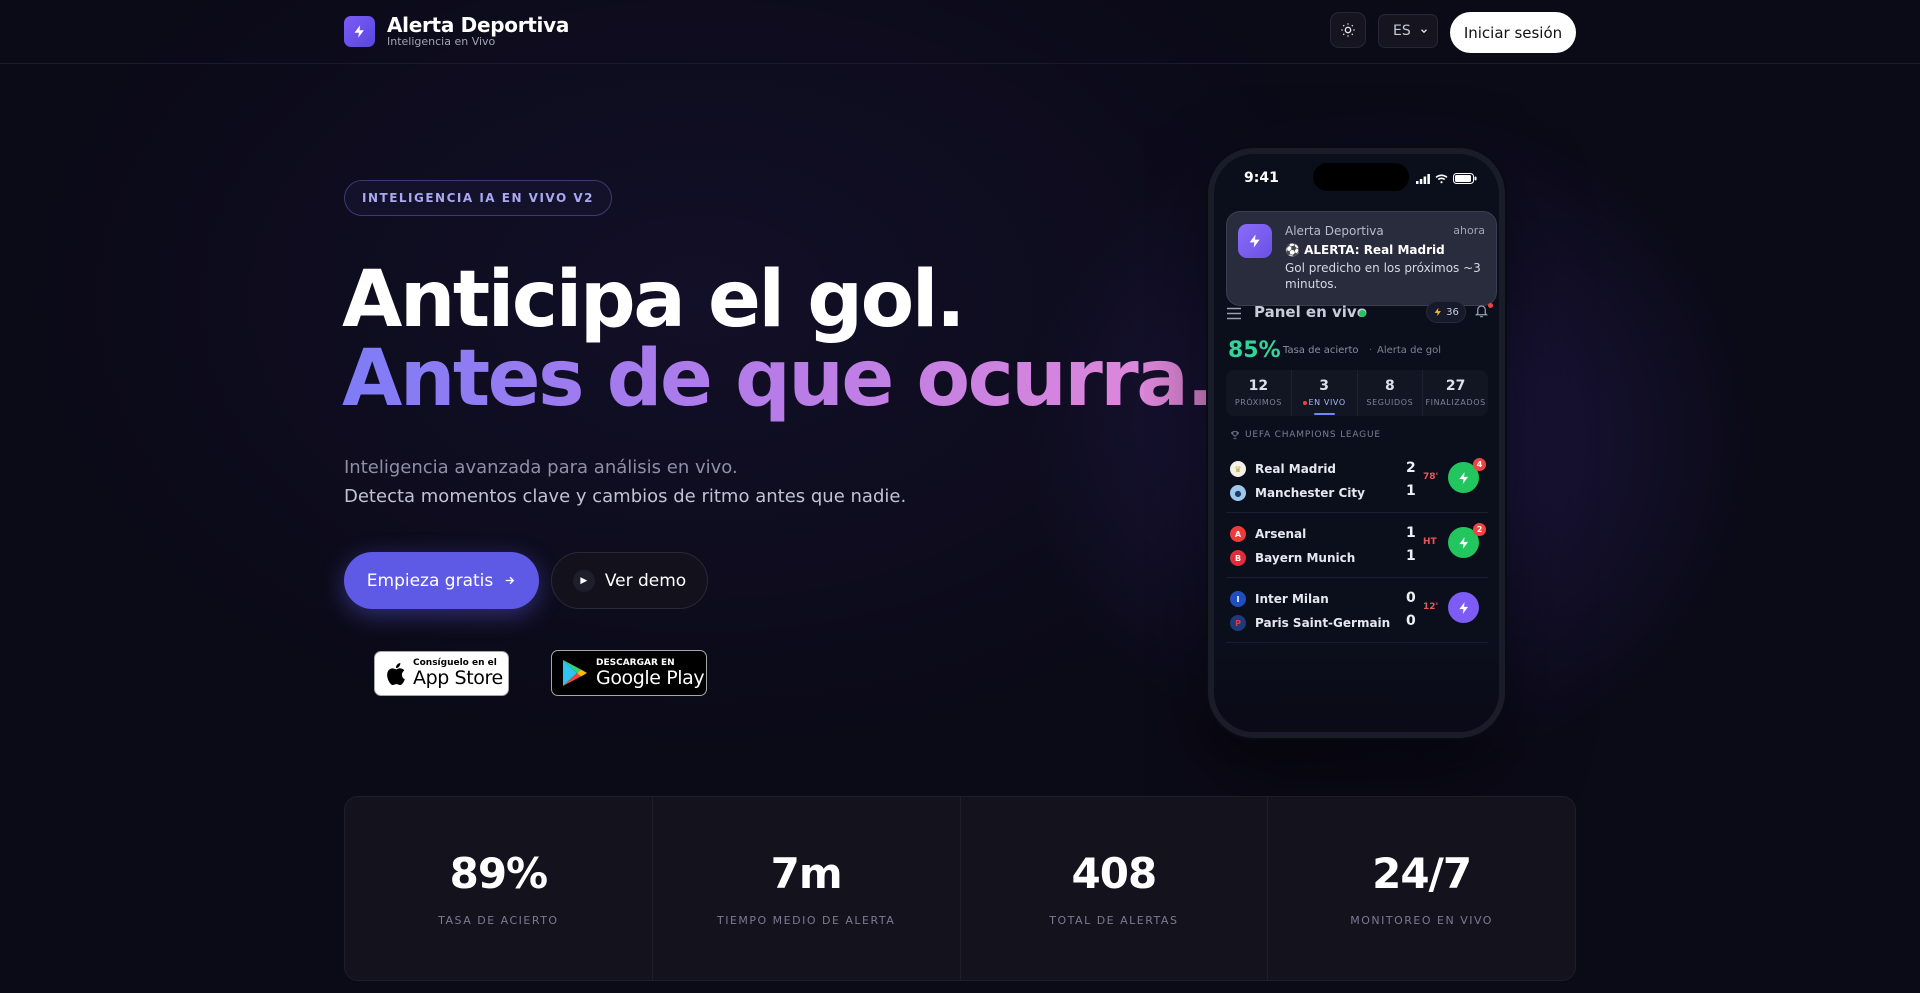 The height and width of the screenshot is (993, 1920). I want to click on panel-title: Panel en vivo, so click(1311, 312).